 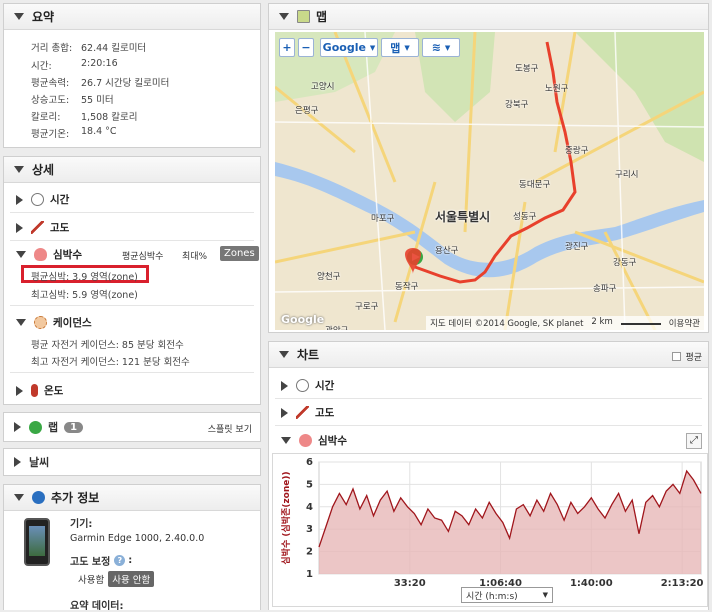 I want to click on details-elevation-toggle: 고도, so click(x=42, y=227).